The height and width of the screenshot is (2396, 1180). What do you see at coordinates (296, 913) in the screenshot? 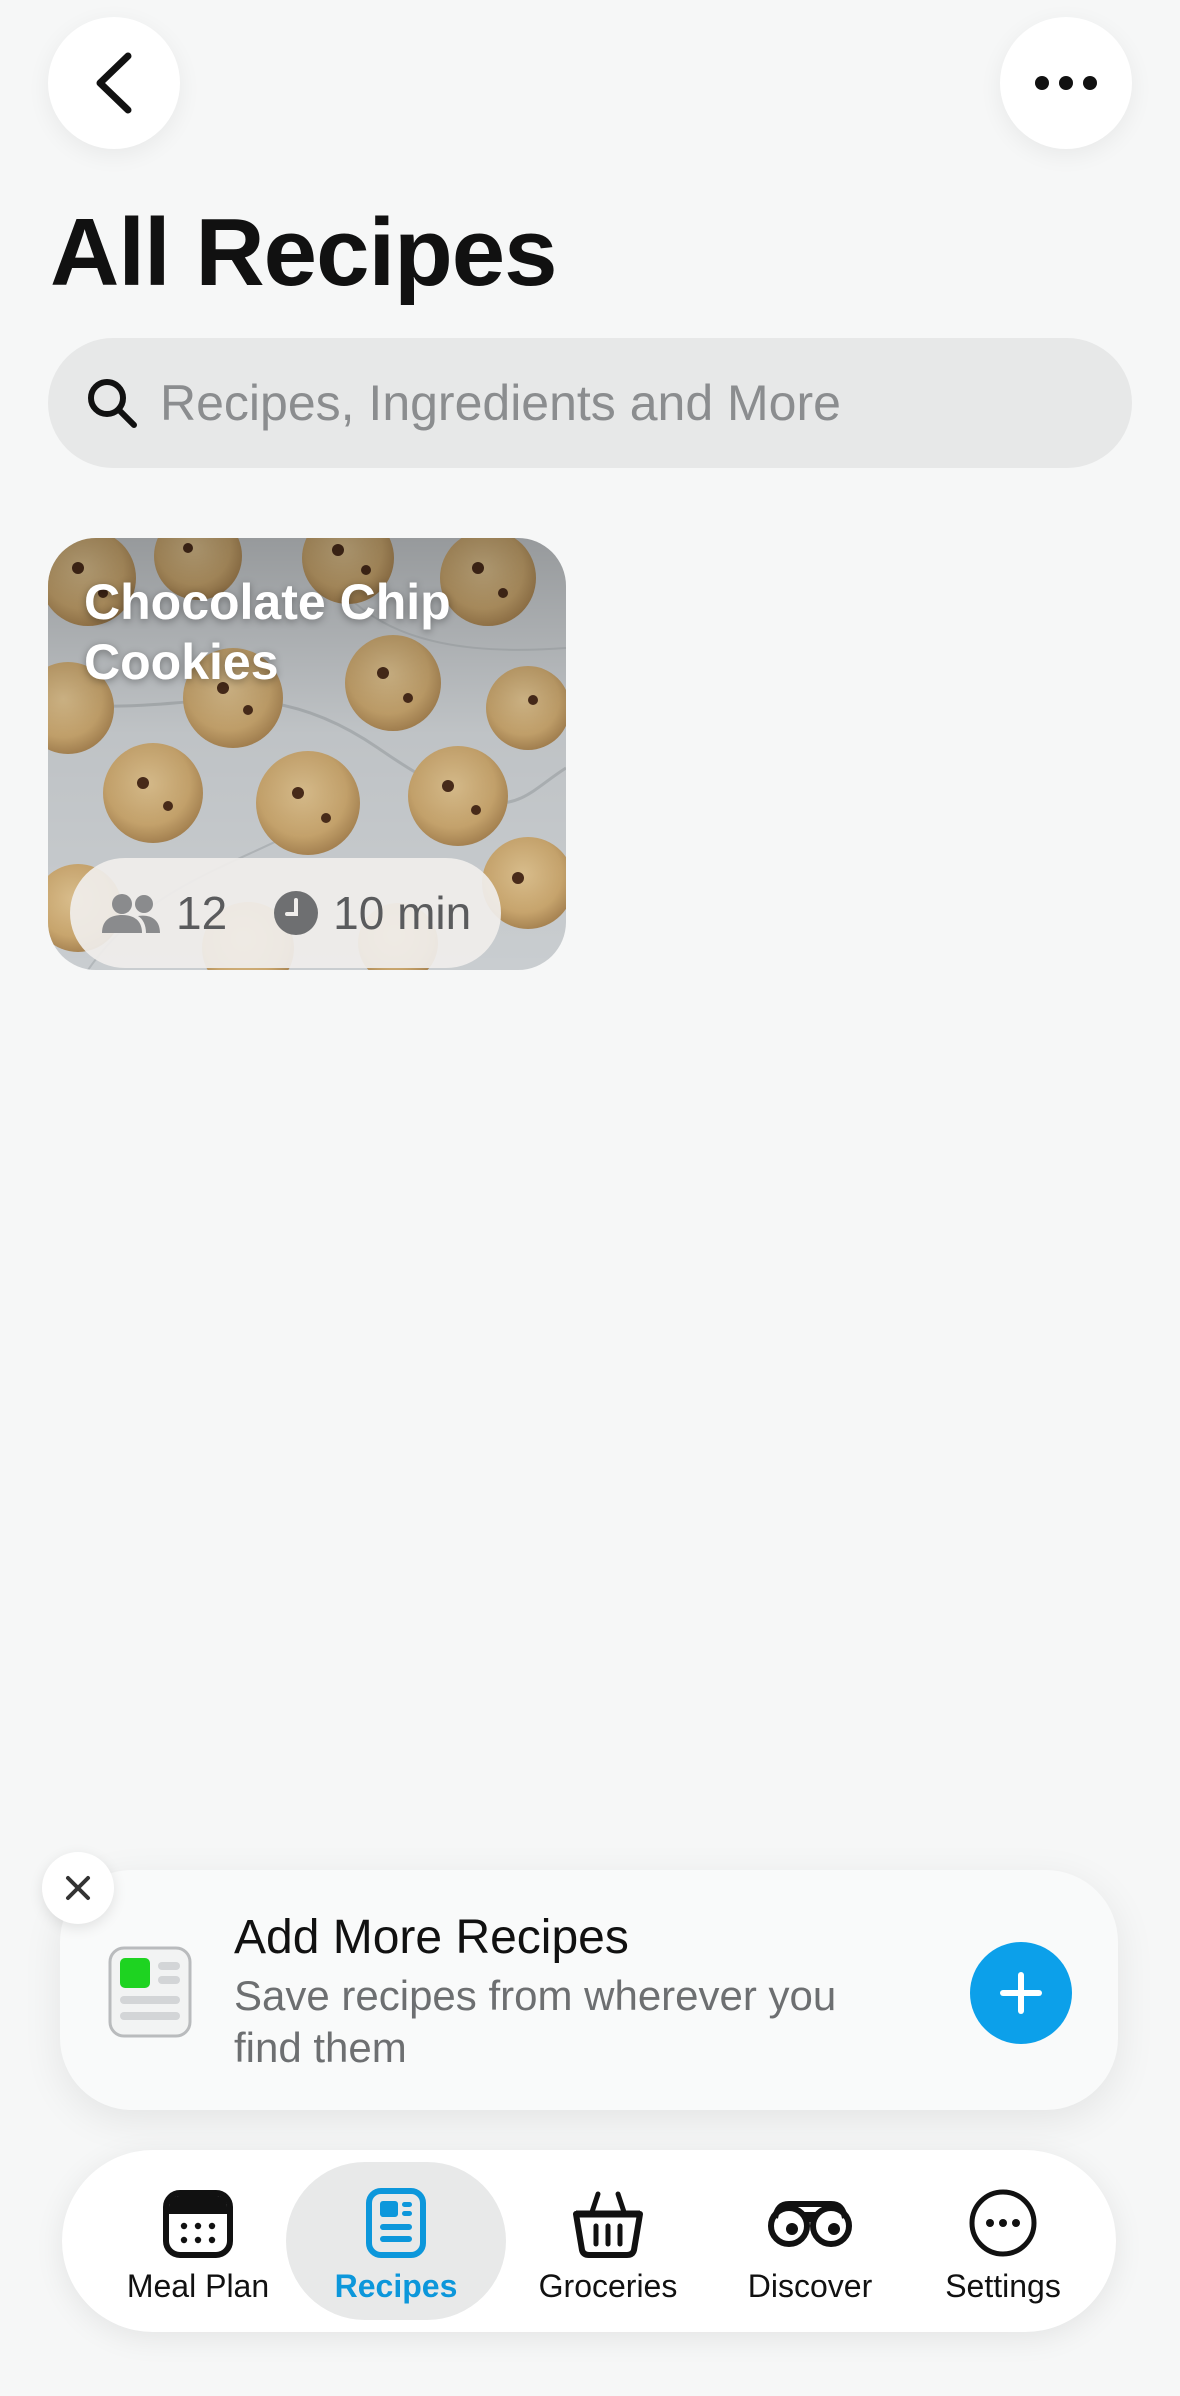
I see `clock-icon` at bounding box center [296, 913].